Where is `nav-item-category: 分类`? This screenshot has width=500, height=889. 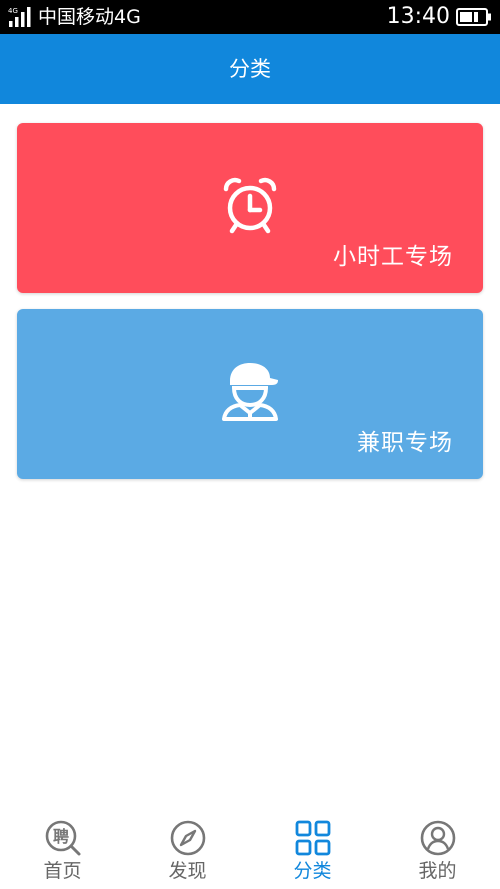
nav-item-category: 分类 is located at coordinates (312, 849).